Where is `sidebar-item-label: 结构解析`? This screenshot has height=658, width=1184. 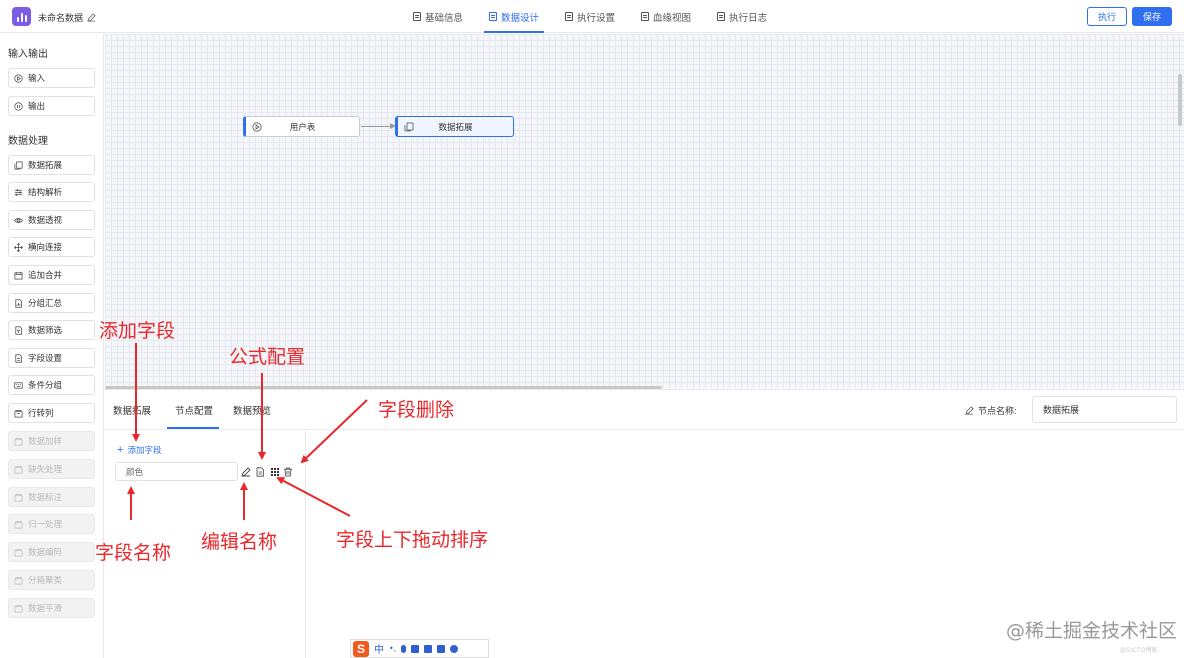
sidebar-item-label: 结构解析 is located at coordinates (45, 192).